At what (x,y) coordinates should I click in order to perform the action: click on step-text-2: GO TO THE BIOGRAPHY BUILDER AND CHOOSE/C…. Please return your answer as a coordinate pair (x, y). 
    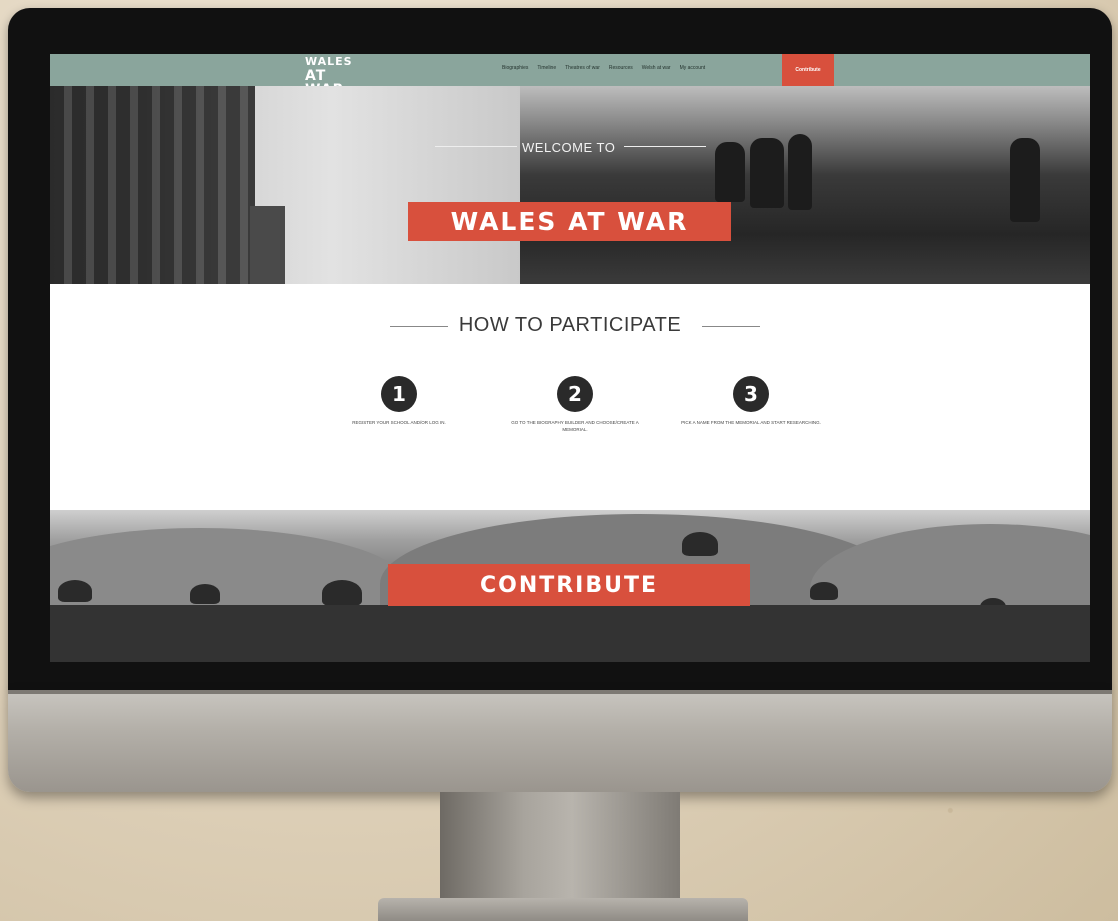
    Looking at the image, I should click on (575, 426).